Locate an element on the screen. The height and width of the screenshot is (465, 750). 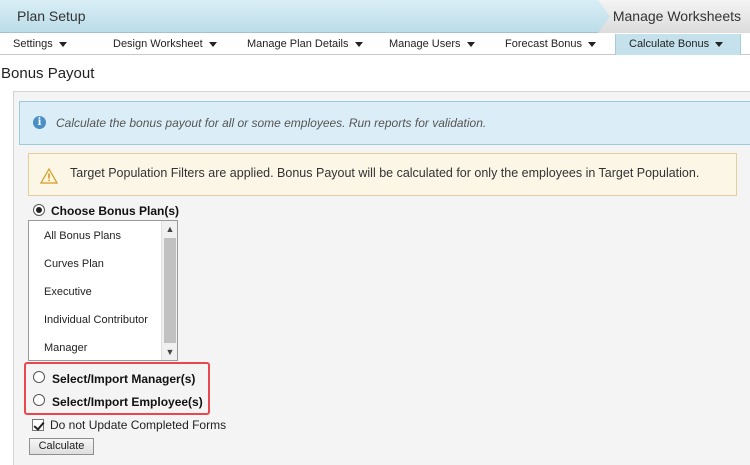
manage-worksheets-tab: Manage Worksheets is located at coordinates (674, 16).